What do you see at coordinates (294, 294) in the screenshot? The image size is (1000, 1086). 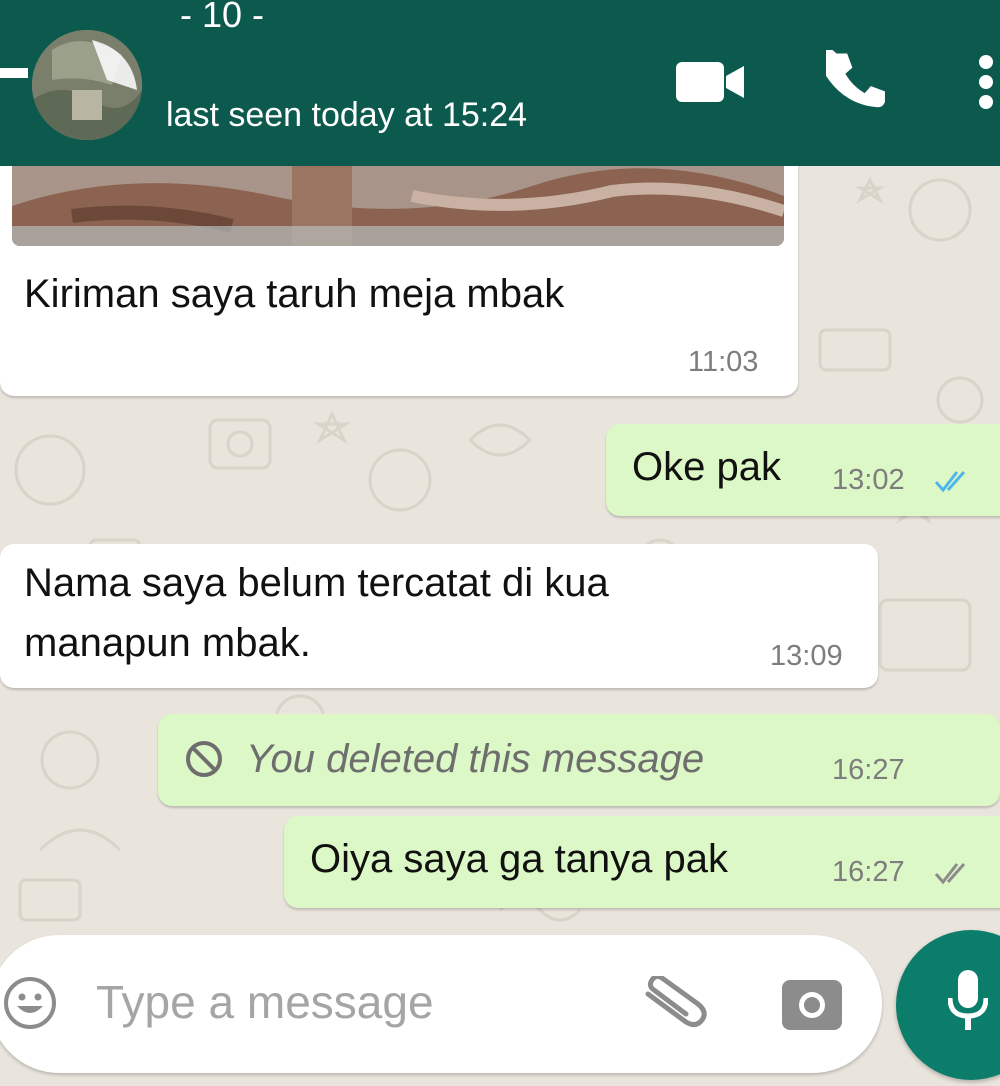 I see `message-text: Kiriman saya taruh meja mbak` at bounding box center [294, 294].